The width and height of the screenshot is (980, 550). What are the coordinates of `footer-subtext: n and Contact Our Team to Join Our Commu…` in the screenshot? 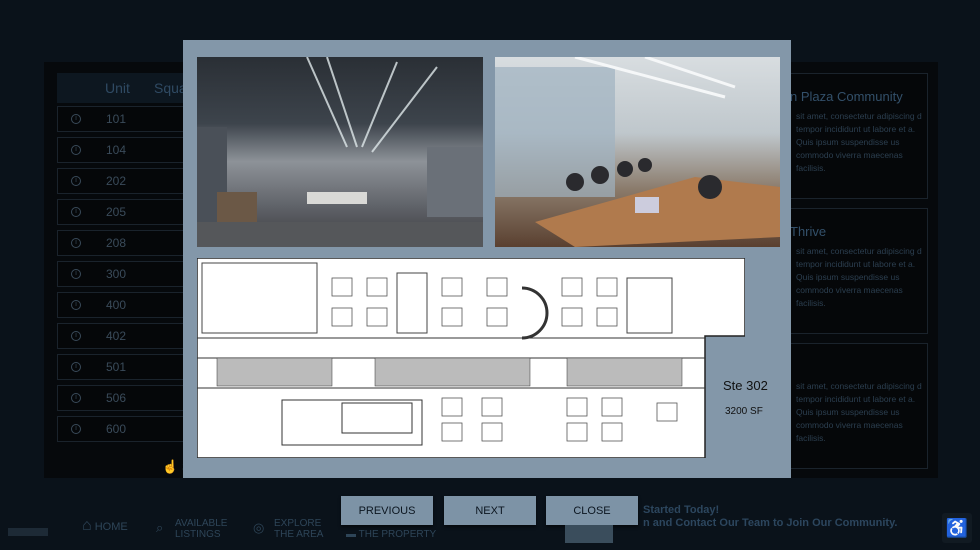 It's located at (770, 523).